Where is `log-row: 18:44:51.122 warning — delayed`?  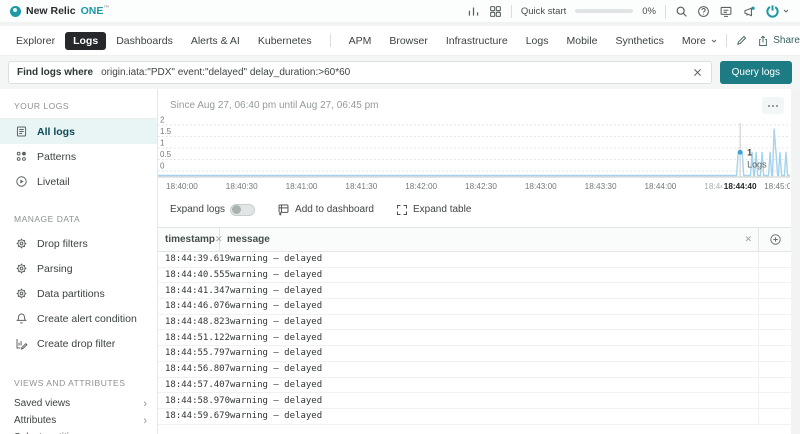
log-row: 18:44:51.122 warning — delayed is located at coordinates (474, 338).